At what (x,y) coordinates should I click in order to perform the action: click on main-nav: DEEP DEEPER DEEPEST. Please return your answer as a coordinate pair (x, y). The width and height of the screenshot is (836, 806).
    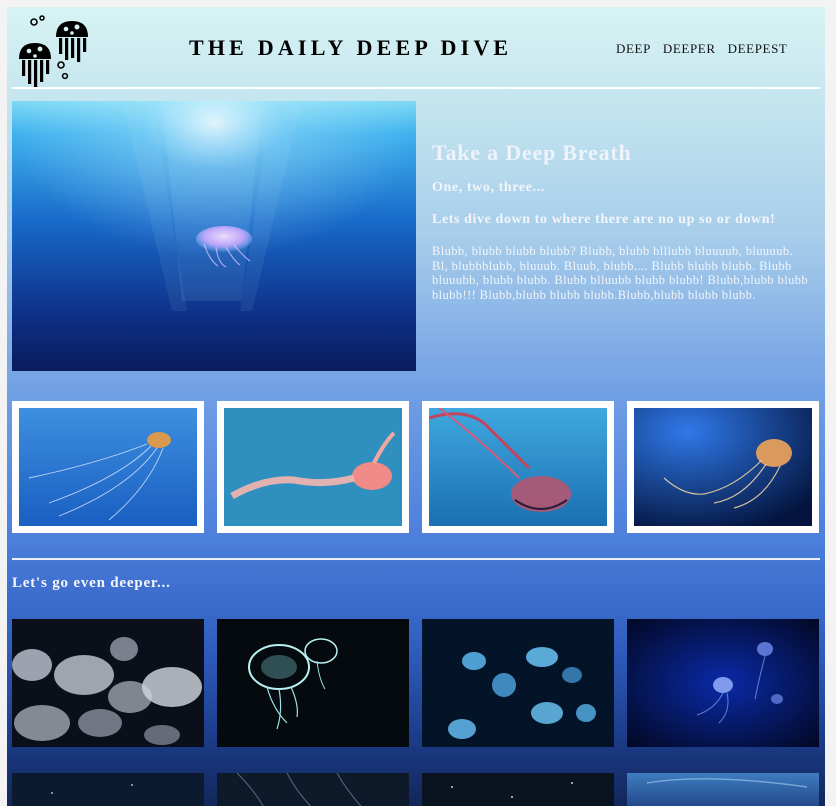
    Looking at the image, I should click on (701, 49).